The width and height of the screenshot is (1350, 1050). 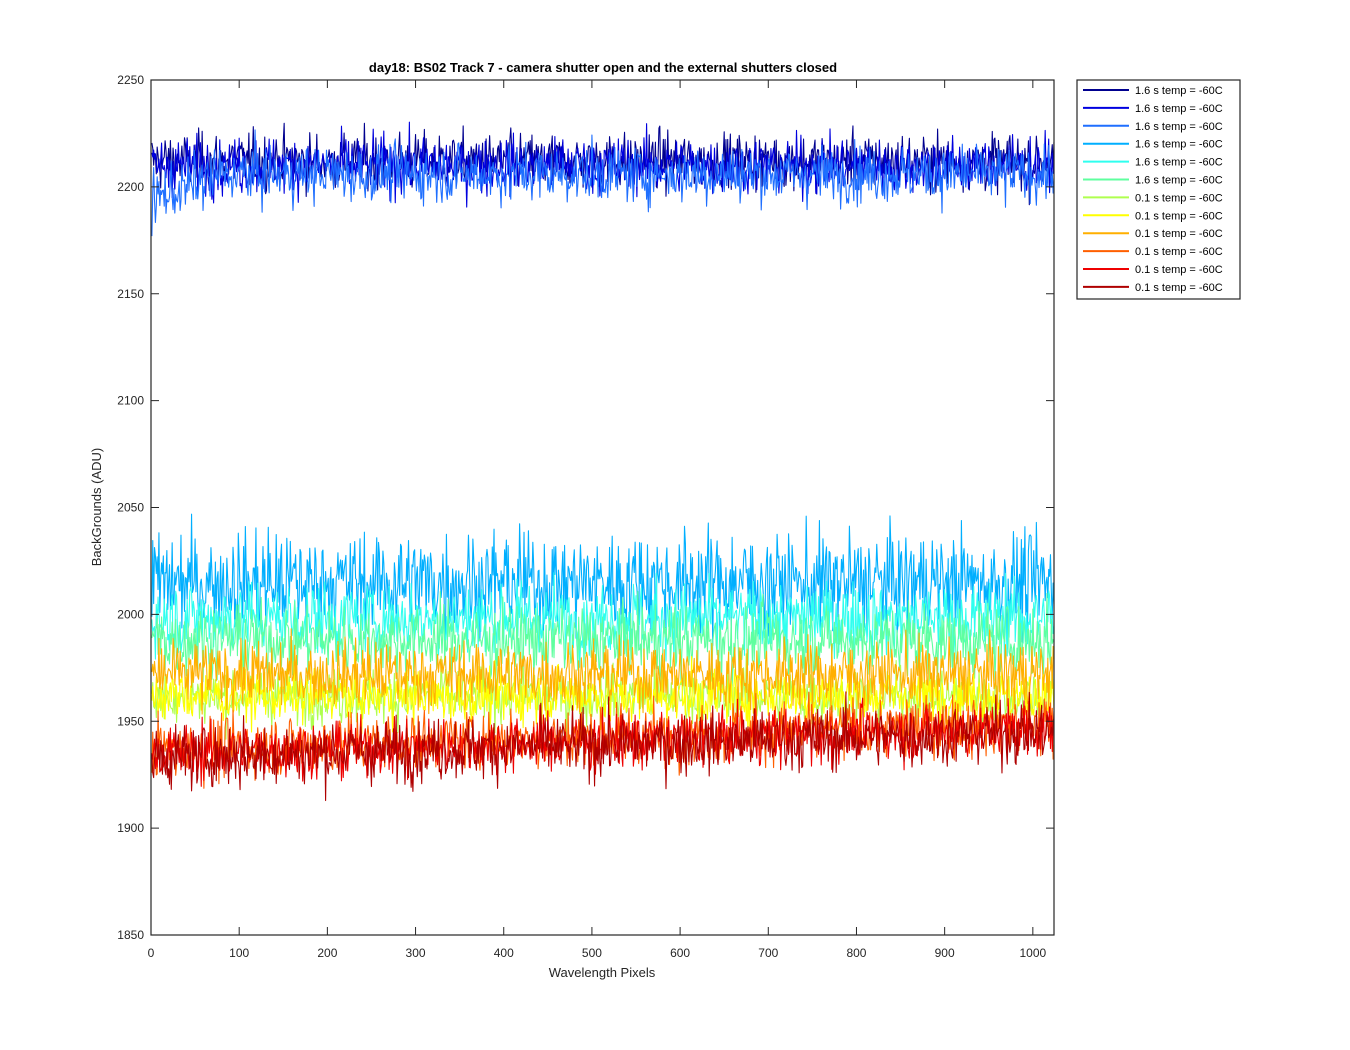 What do you see at coordinates (504, 953) in the screenshot?
I see `x-tick-label: 400` at bounding box center [504, 953].